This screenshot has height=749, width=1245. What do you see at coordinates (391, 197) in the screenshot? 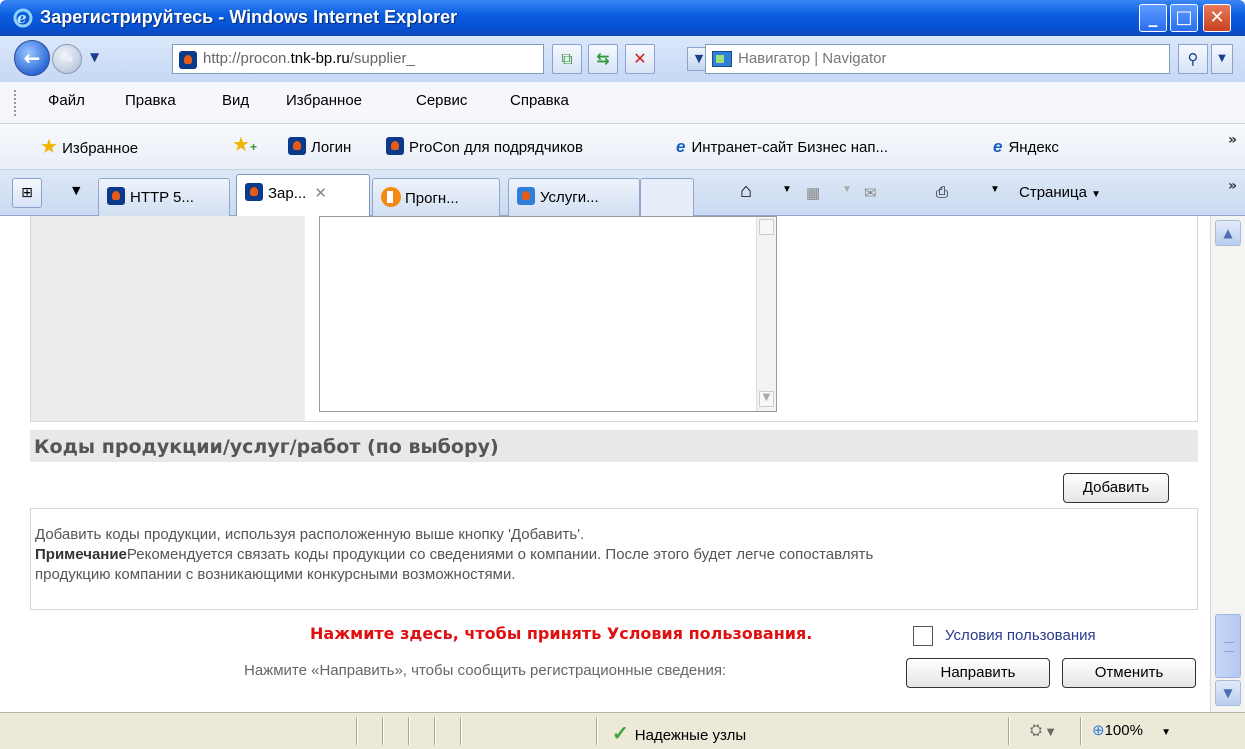
I see `forecast-icon` at bounding box center [391, 197].